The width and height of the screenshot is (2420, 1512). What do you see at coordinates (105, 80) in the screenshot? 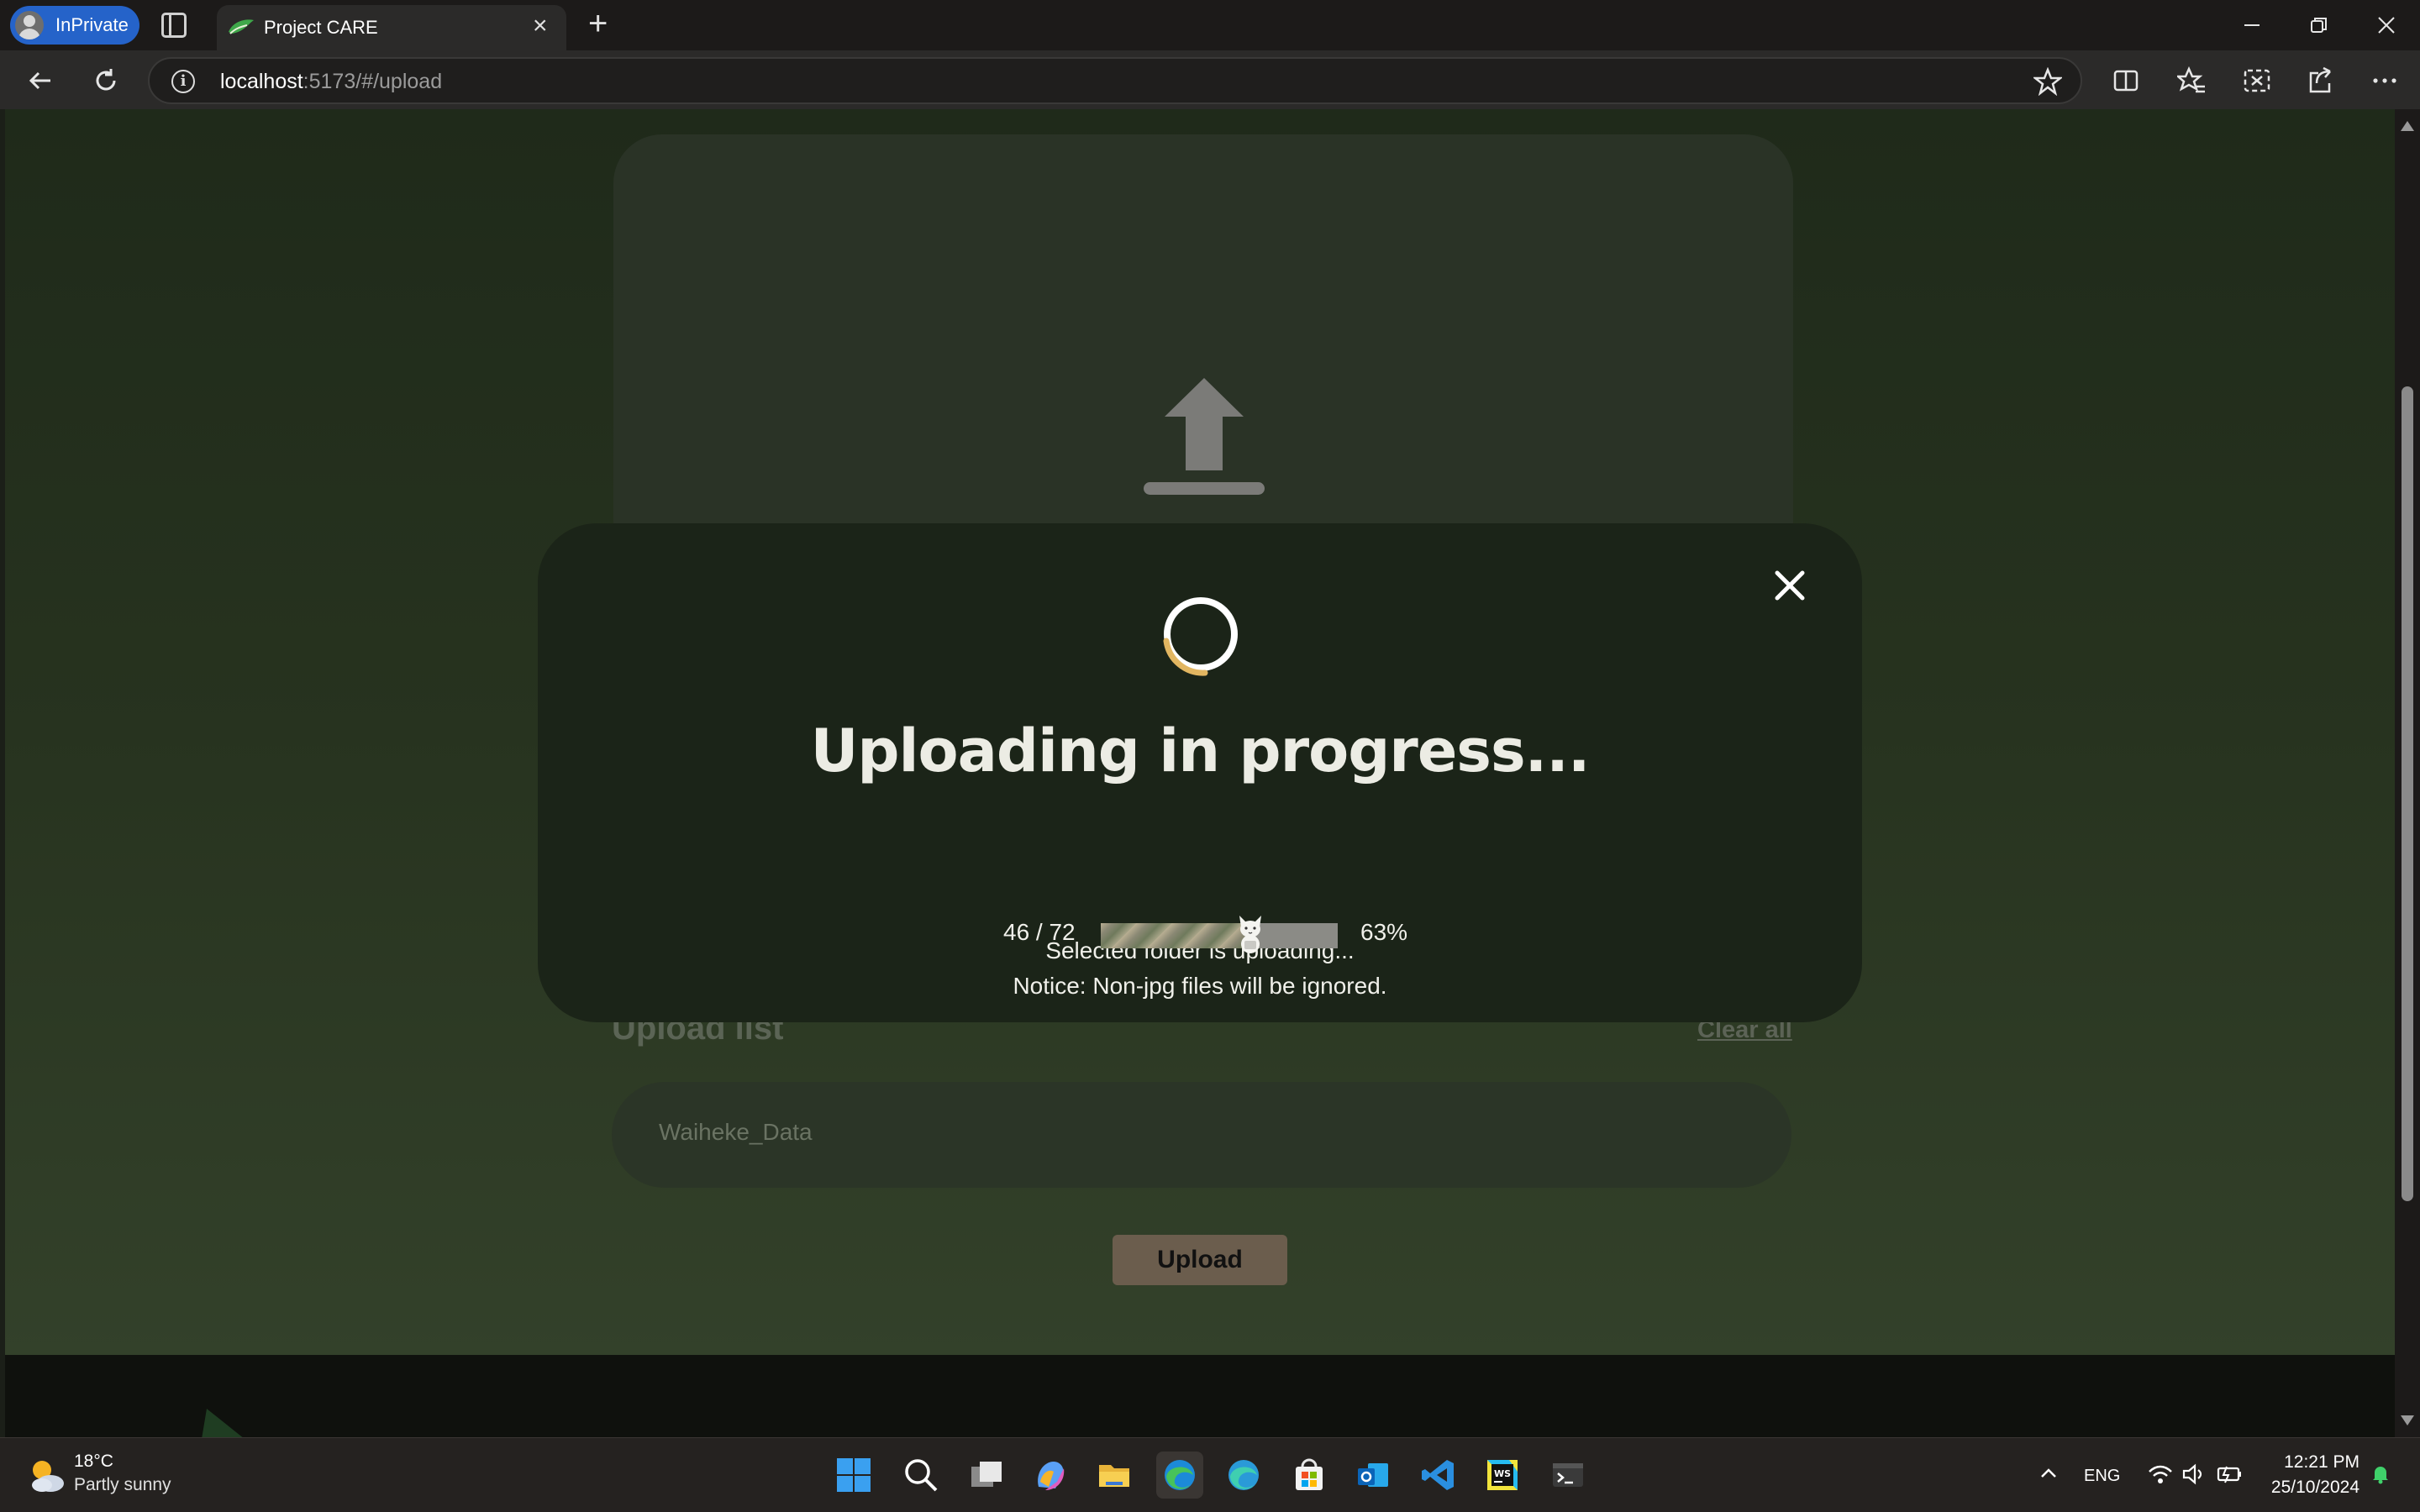
I see `refresh-icon` at bounding box center [105, 80].